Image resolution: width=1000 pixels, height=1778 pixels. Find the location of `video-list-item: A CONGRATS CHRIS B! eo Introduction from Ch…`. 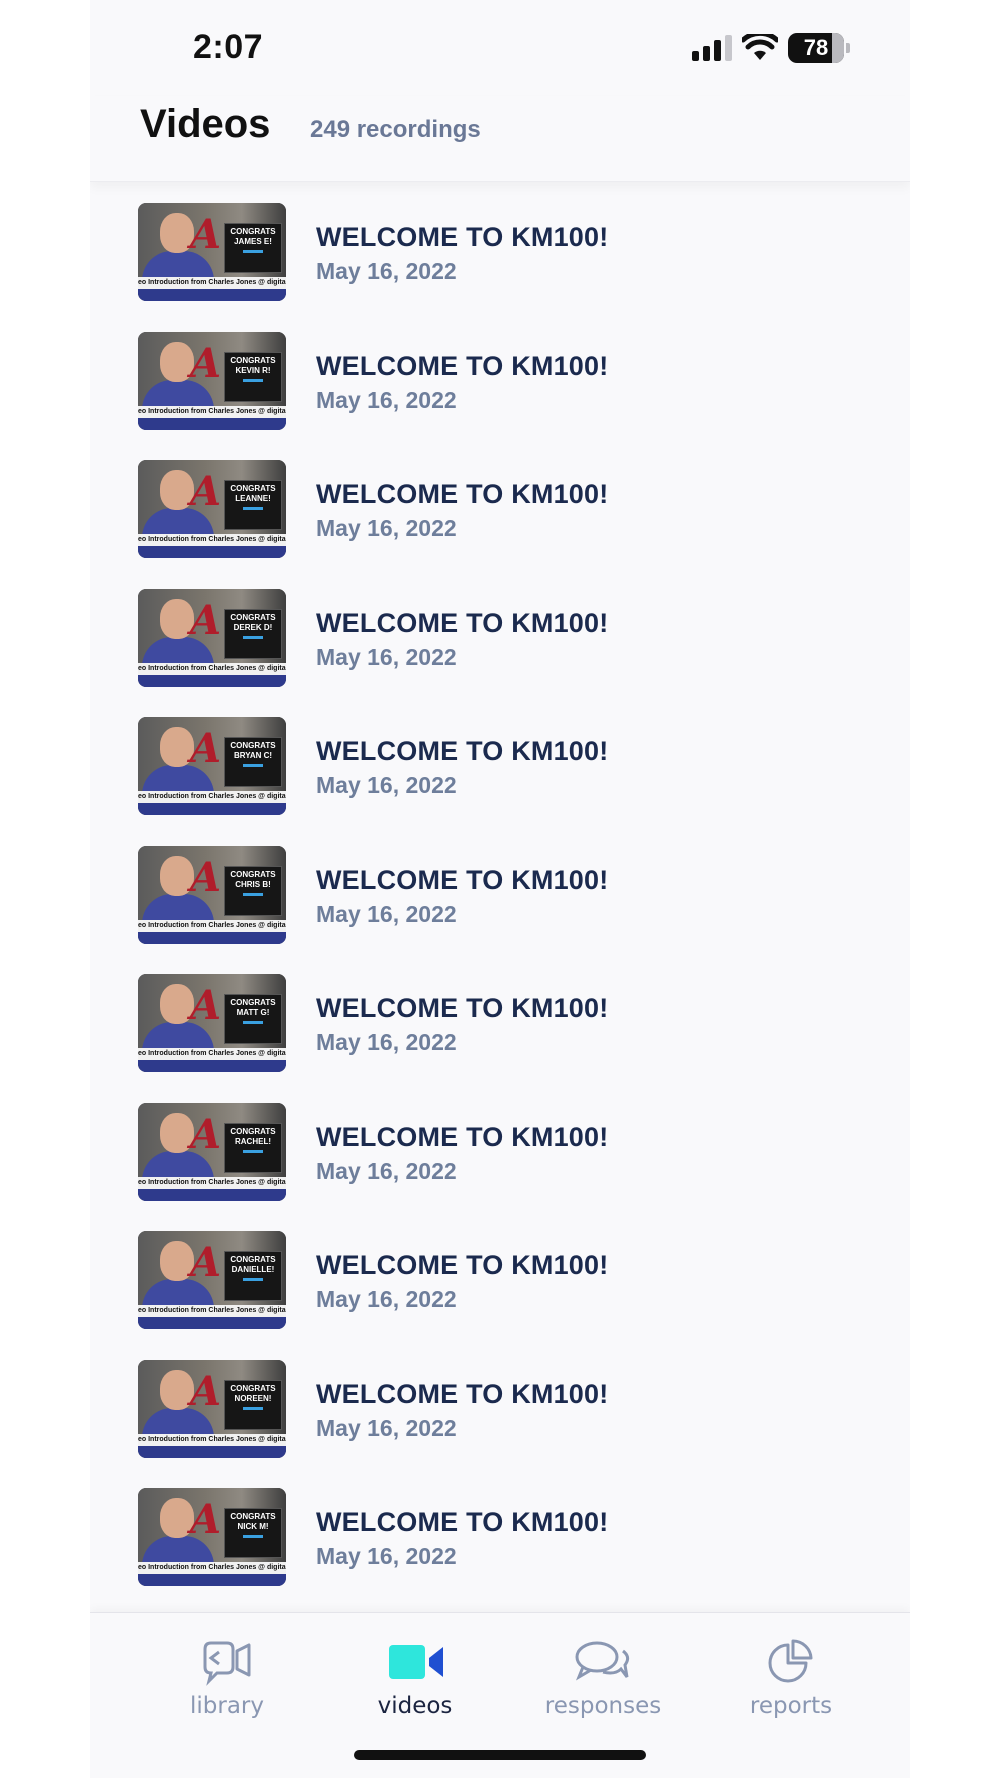

video-list-item: A CONGRATS CHRIS B! eo Introduction from Ch… is located at coordinates (500, 889).